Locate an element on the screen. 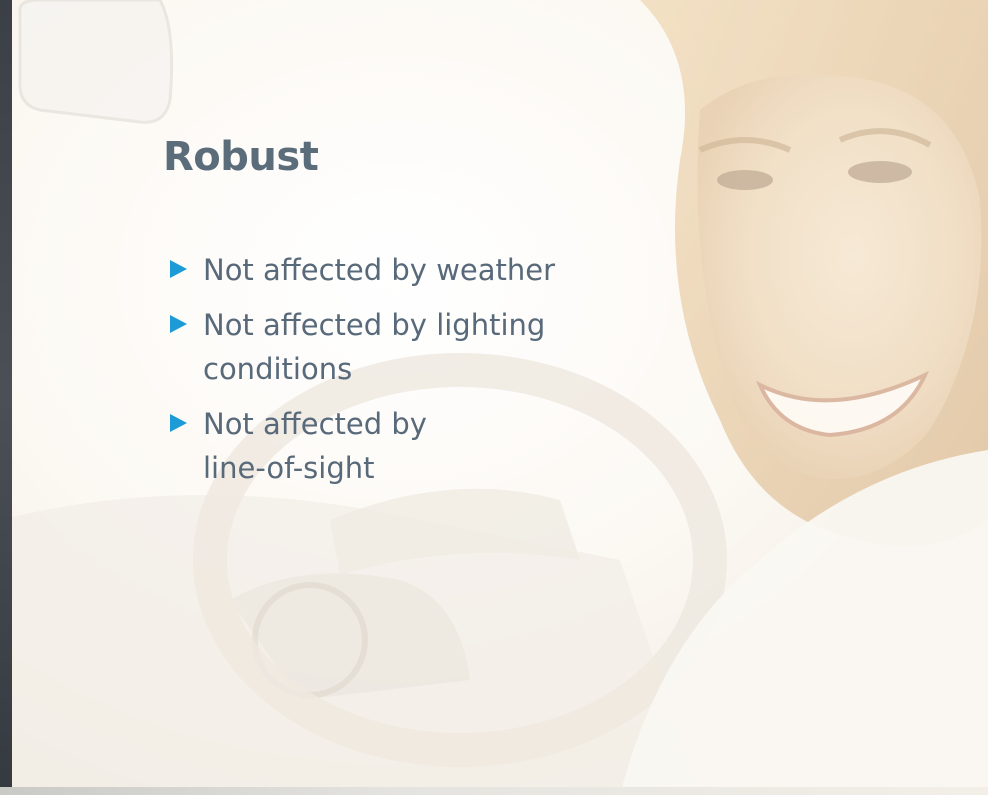 This screenshot has height=795, width=988. bullet-item: Not affected by weather is located at coordinates (405, 270).